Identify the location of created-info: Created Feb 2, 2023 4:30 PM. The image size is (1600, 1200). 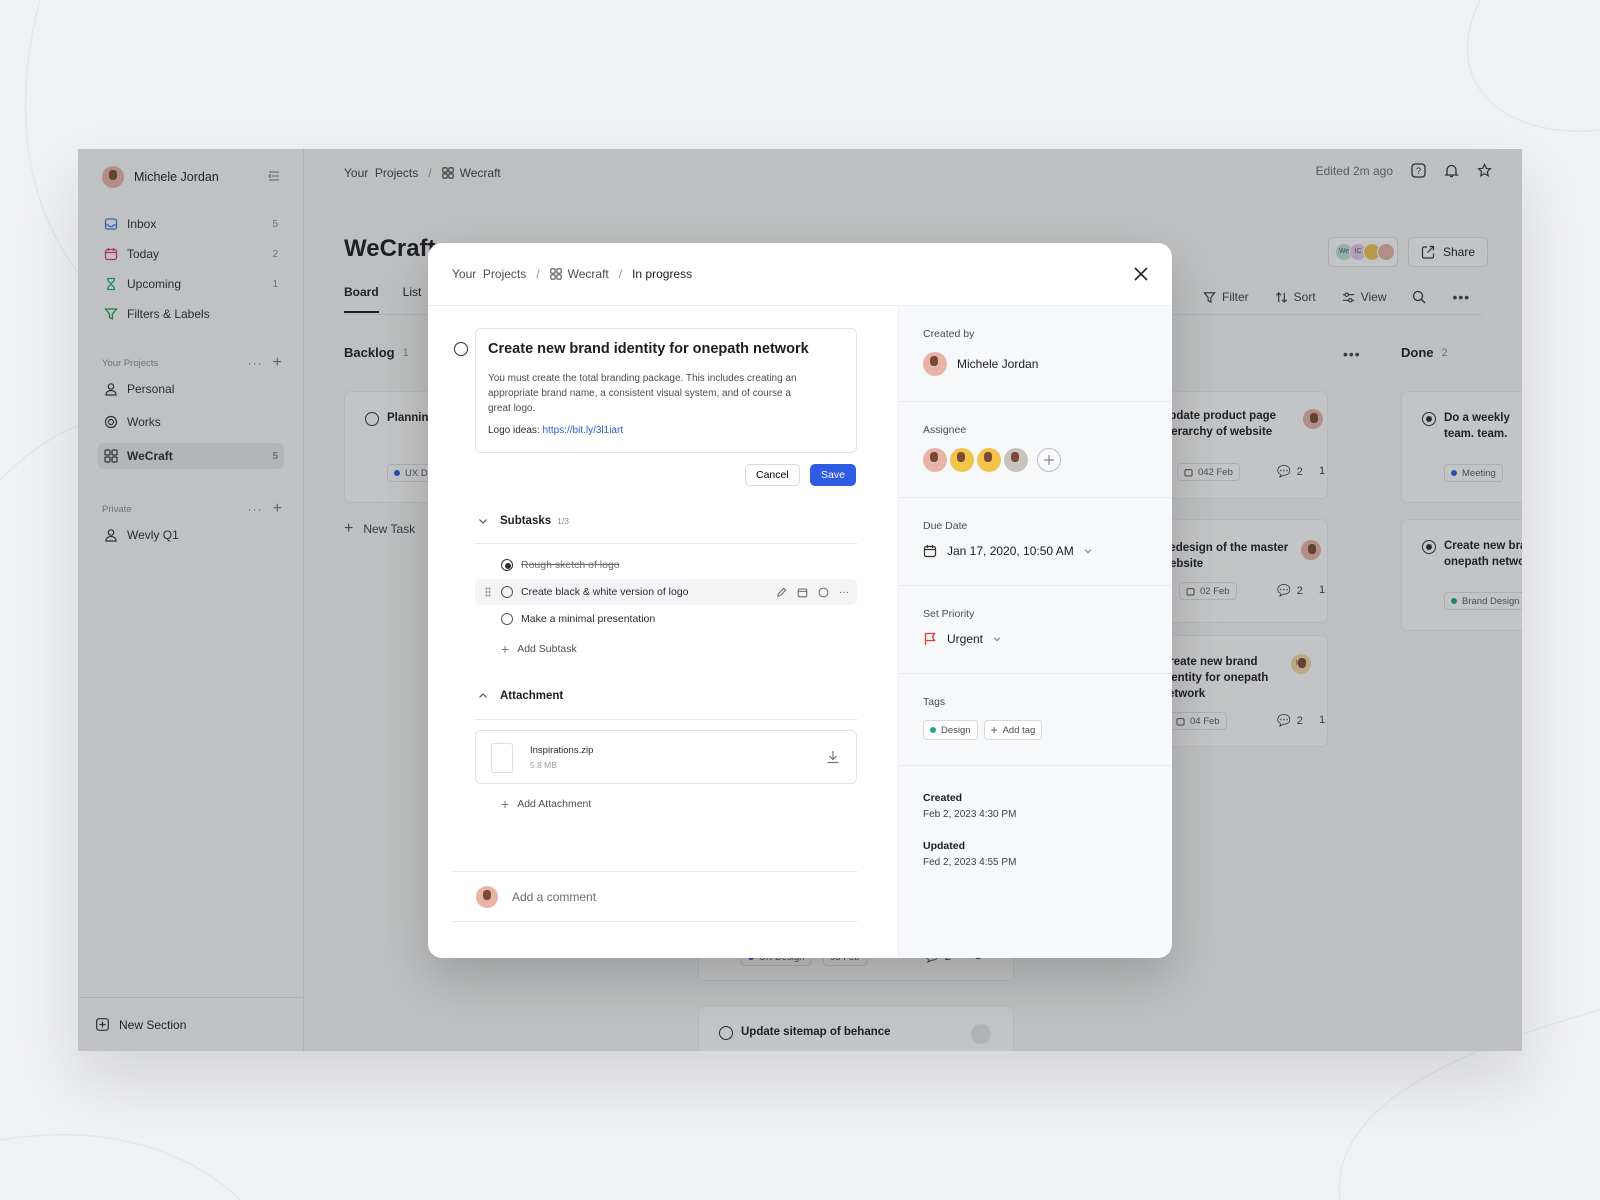
(969, 806).